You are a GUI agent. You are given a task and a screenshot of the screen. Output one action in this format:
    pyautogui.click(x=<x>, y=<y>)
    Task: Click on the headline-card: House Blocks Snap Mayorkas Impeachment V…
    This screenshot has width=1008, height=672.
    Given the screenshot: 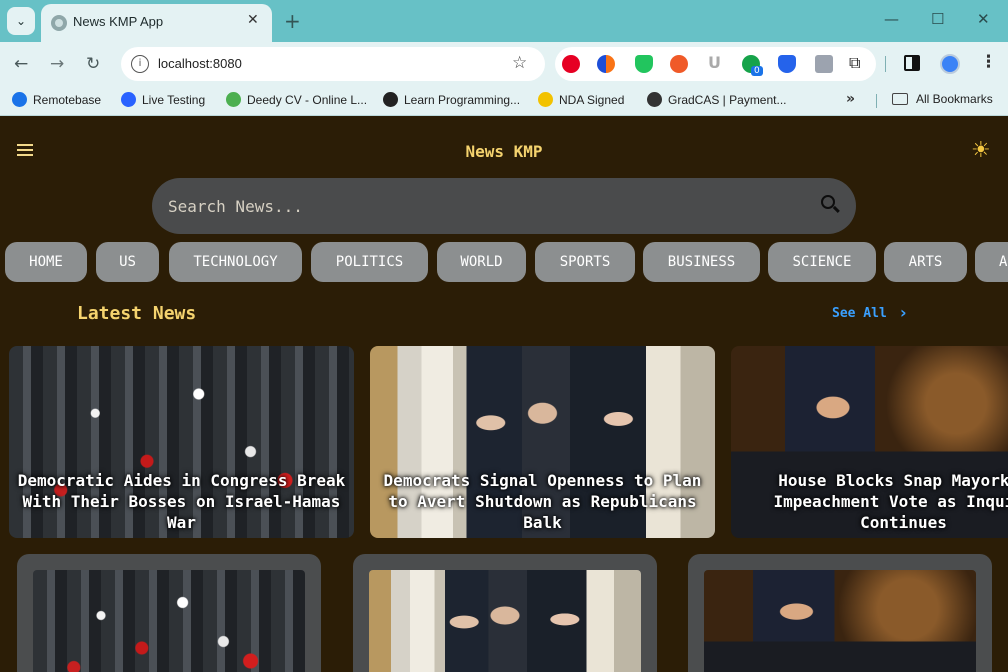 What is the action you would take?
    pyautogui.click(x=869, y=442)
    